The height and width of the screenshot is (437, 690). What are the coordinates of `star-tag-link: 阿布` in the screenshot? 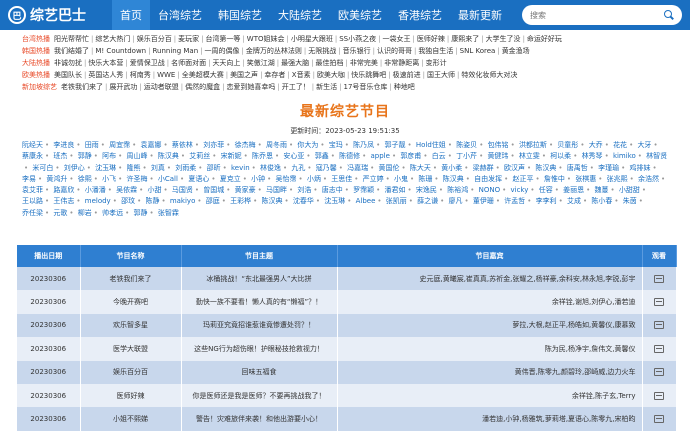 It's located at (109, 156).